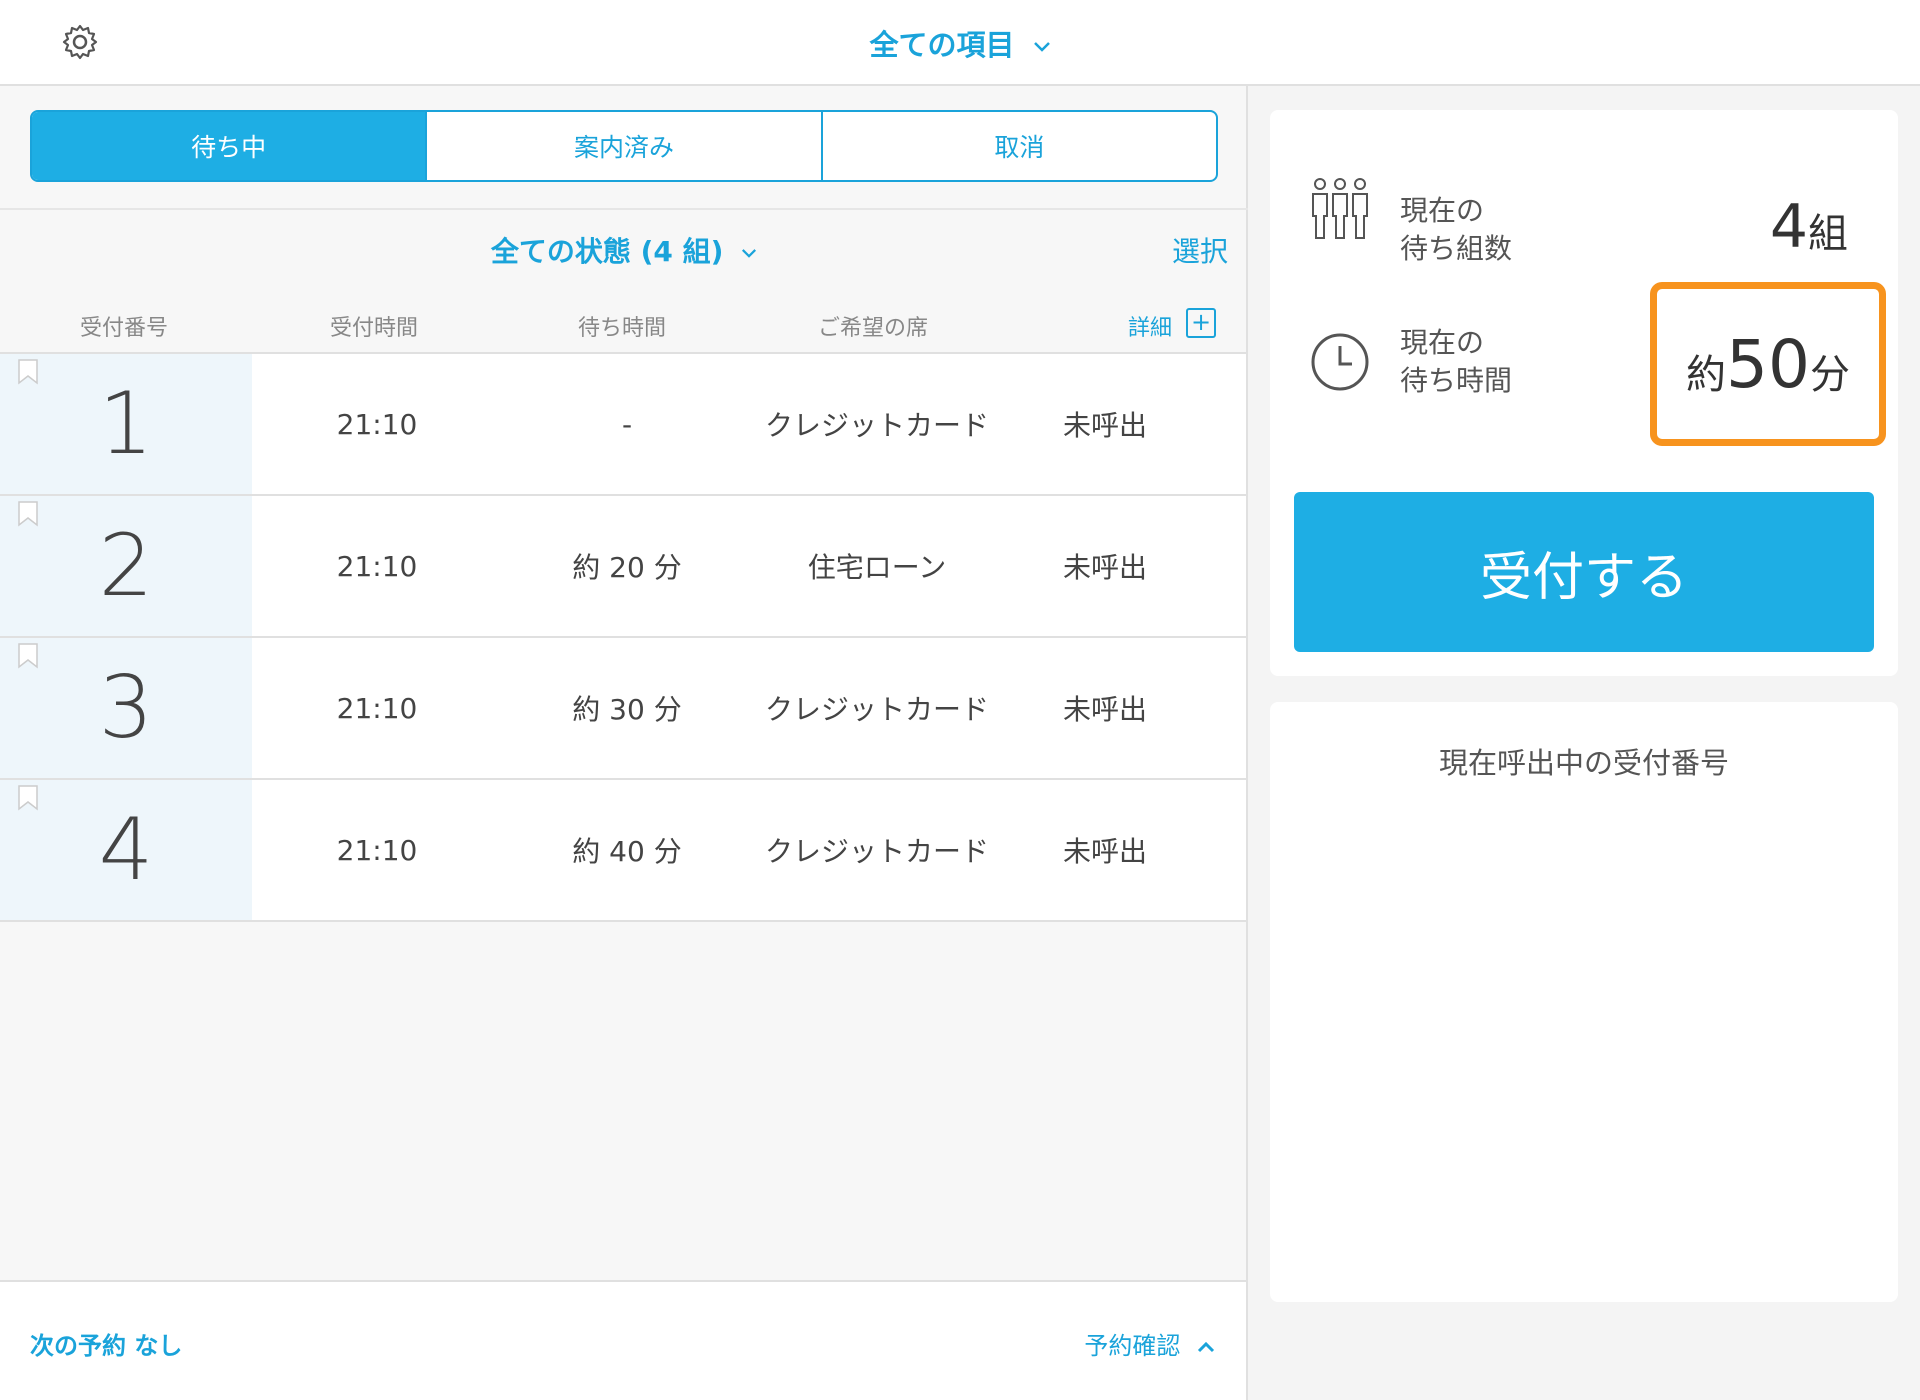 This screenshot has height=1400, width=1920. What do you see at coordinates (873, 328) in the screenshot?
I see `header-seat: ご希望の席` at bounding box center [873, 328].